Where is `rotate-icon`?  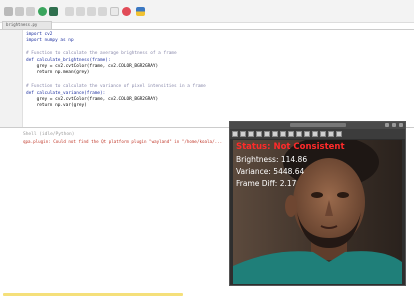 rotate-icon is located at coordinates (283, 134).